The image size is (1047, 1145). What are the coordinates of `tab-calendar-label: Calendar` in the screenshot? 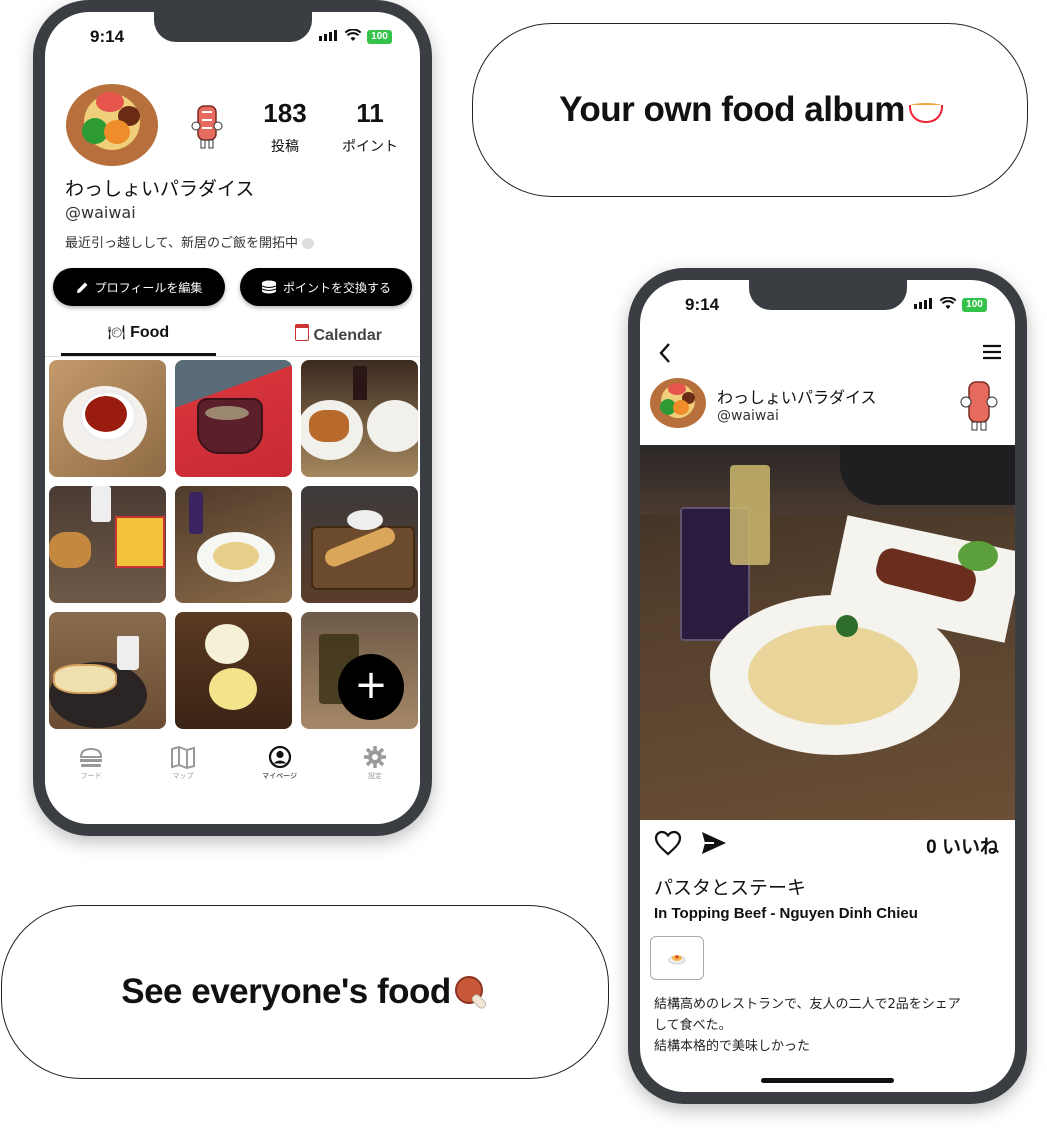 It's located at (347, 335).